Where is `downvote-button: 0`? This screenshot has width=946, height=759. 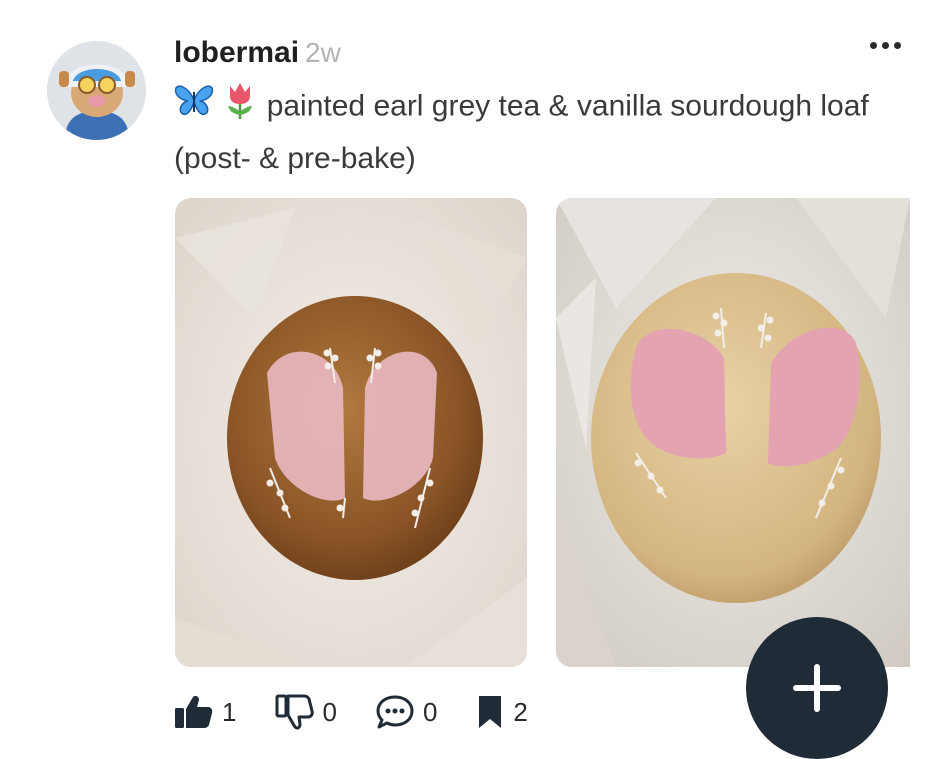
downvote-button: 0 is located at coordinates (305, 712).